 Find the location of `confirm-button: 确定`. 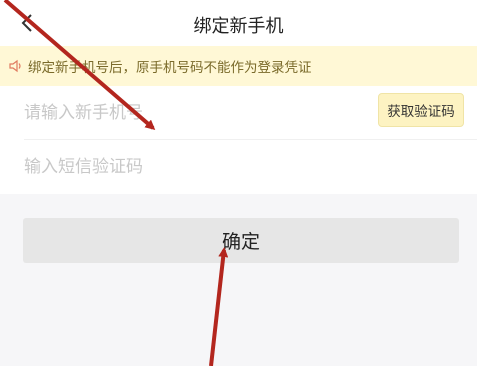

confirm-button: 确定 is located at coordinates (241, 240).